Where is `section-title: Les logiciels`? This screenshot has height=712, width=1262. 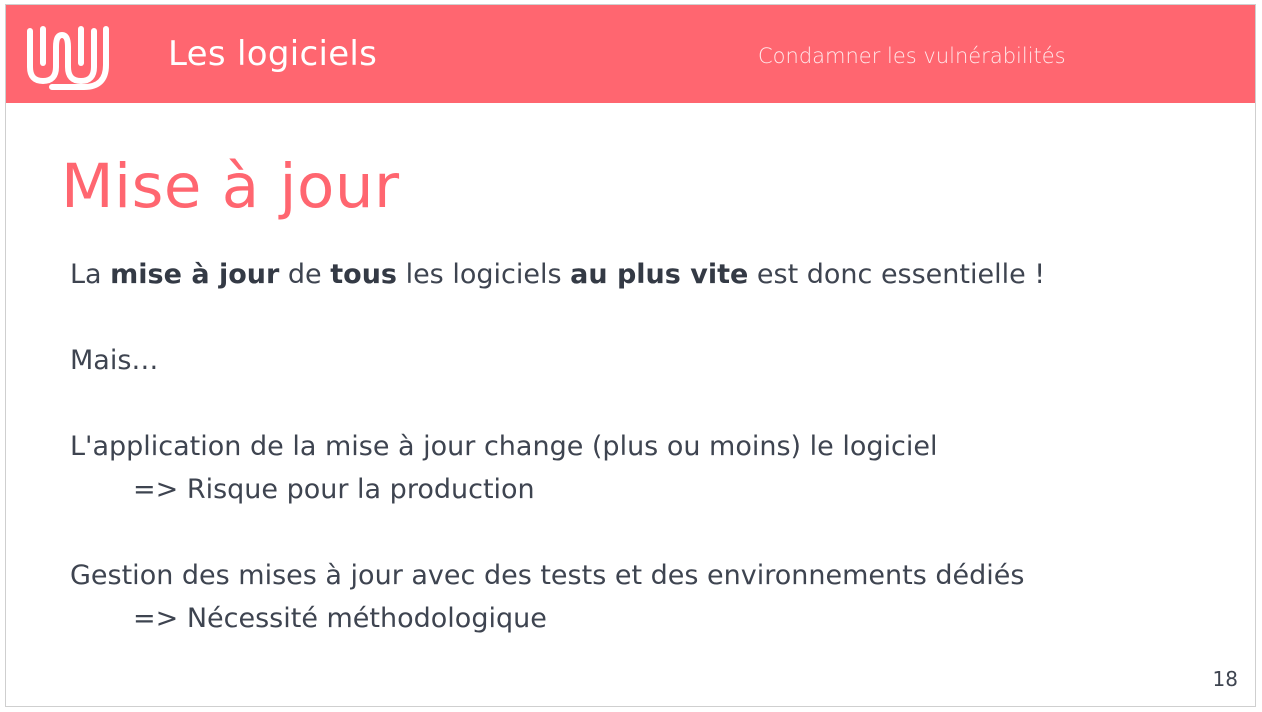
section-title: Les logiciels is located at coordinates (273, 54).